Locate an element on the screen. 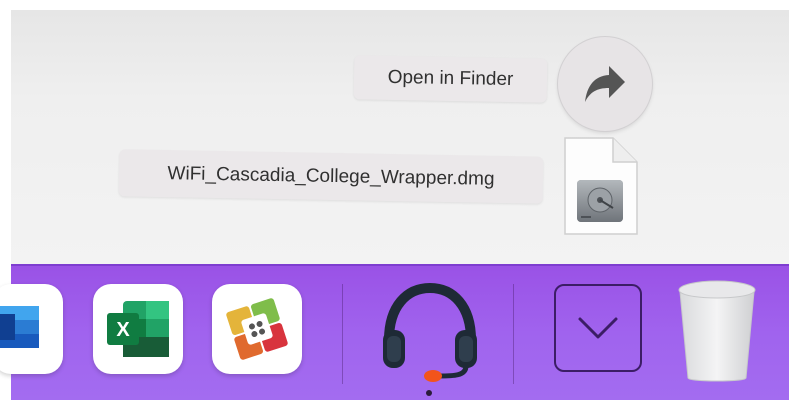 Image resolution: width=789 pixels, height=400 pixels. app-hub-icon is located at coordinates (257, 329).